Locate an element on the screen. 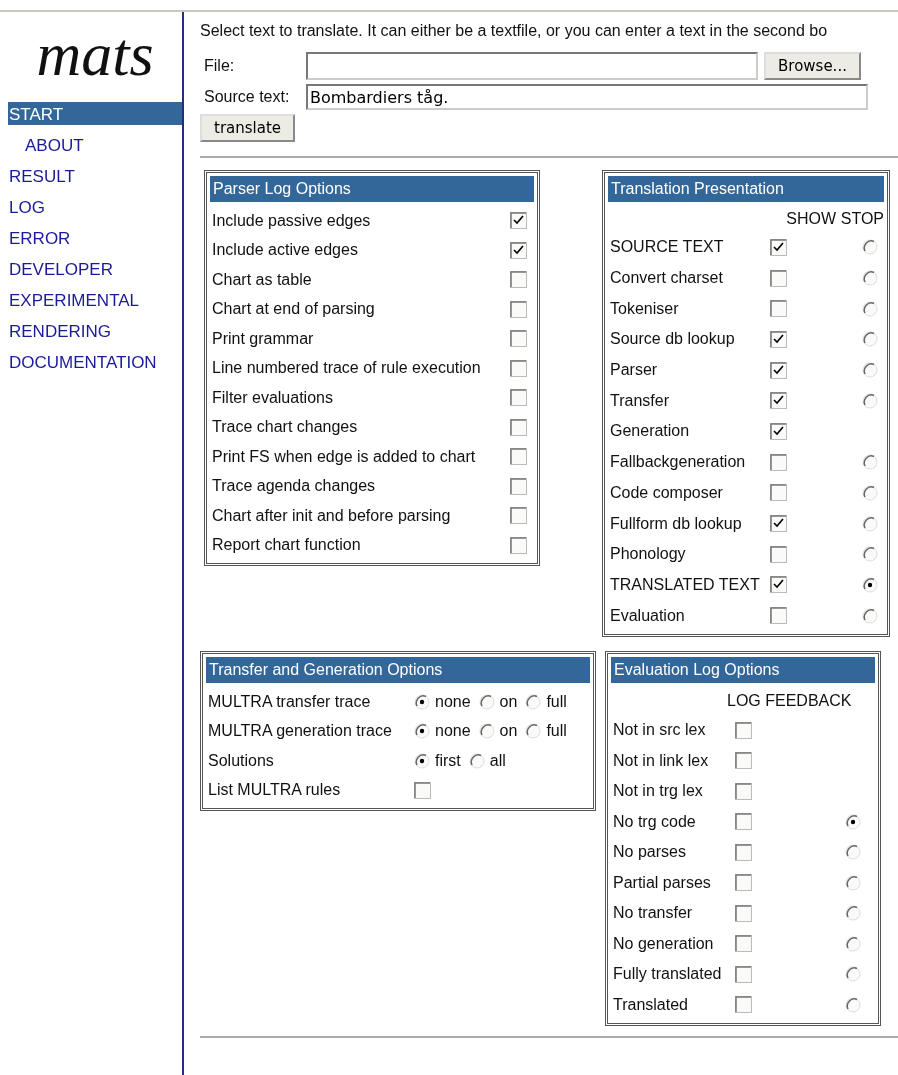  option-label: Include passive edges is located at coordinates (291, 220).